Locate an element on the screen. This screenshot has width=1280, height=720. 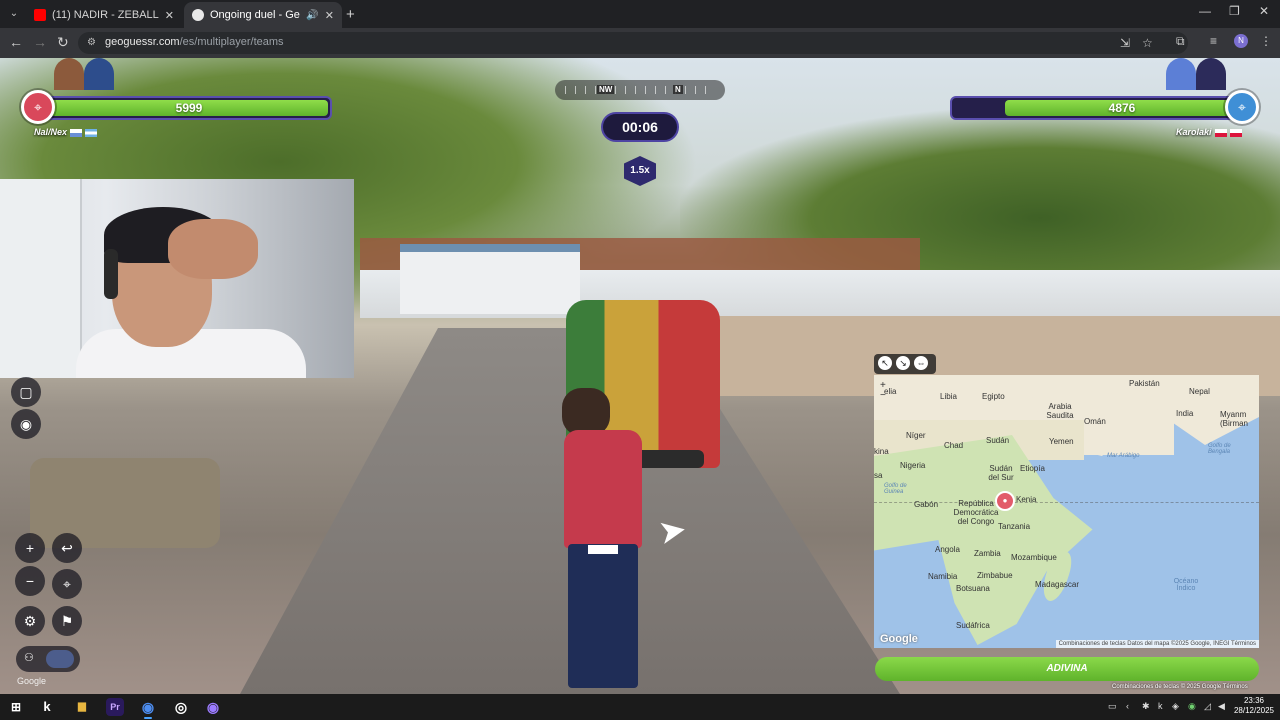
map-label: Kenia is located at coordinates (1026, 499).